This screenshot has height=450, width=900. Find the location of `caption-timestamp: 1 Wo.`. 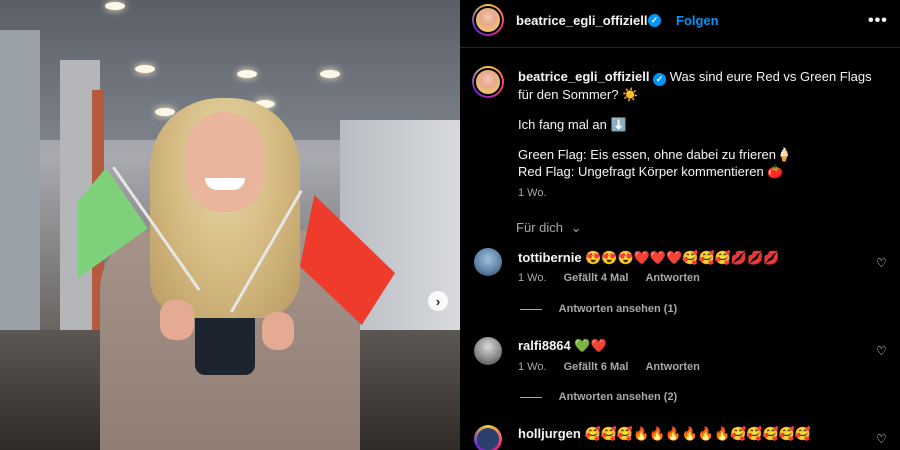

caption-timestamp: 1 Wo. is located at coordinates (532, 193).